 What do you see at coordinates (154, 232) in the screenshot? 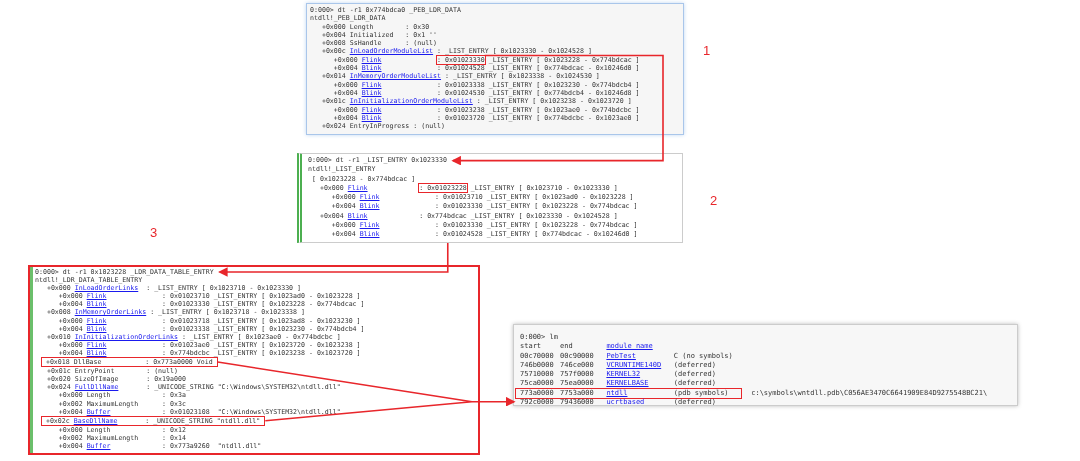
I see `step-number: 3` at bounding box center [154, 232].